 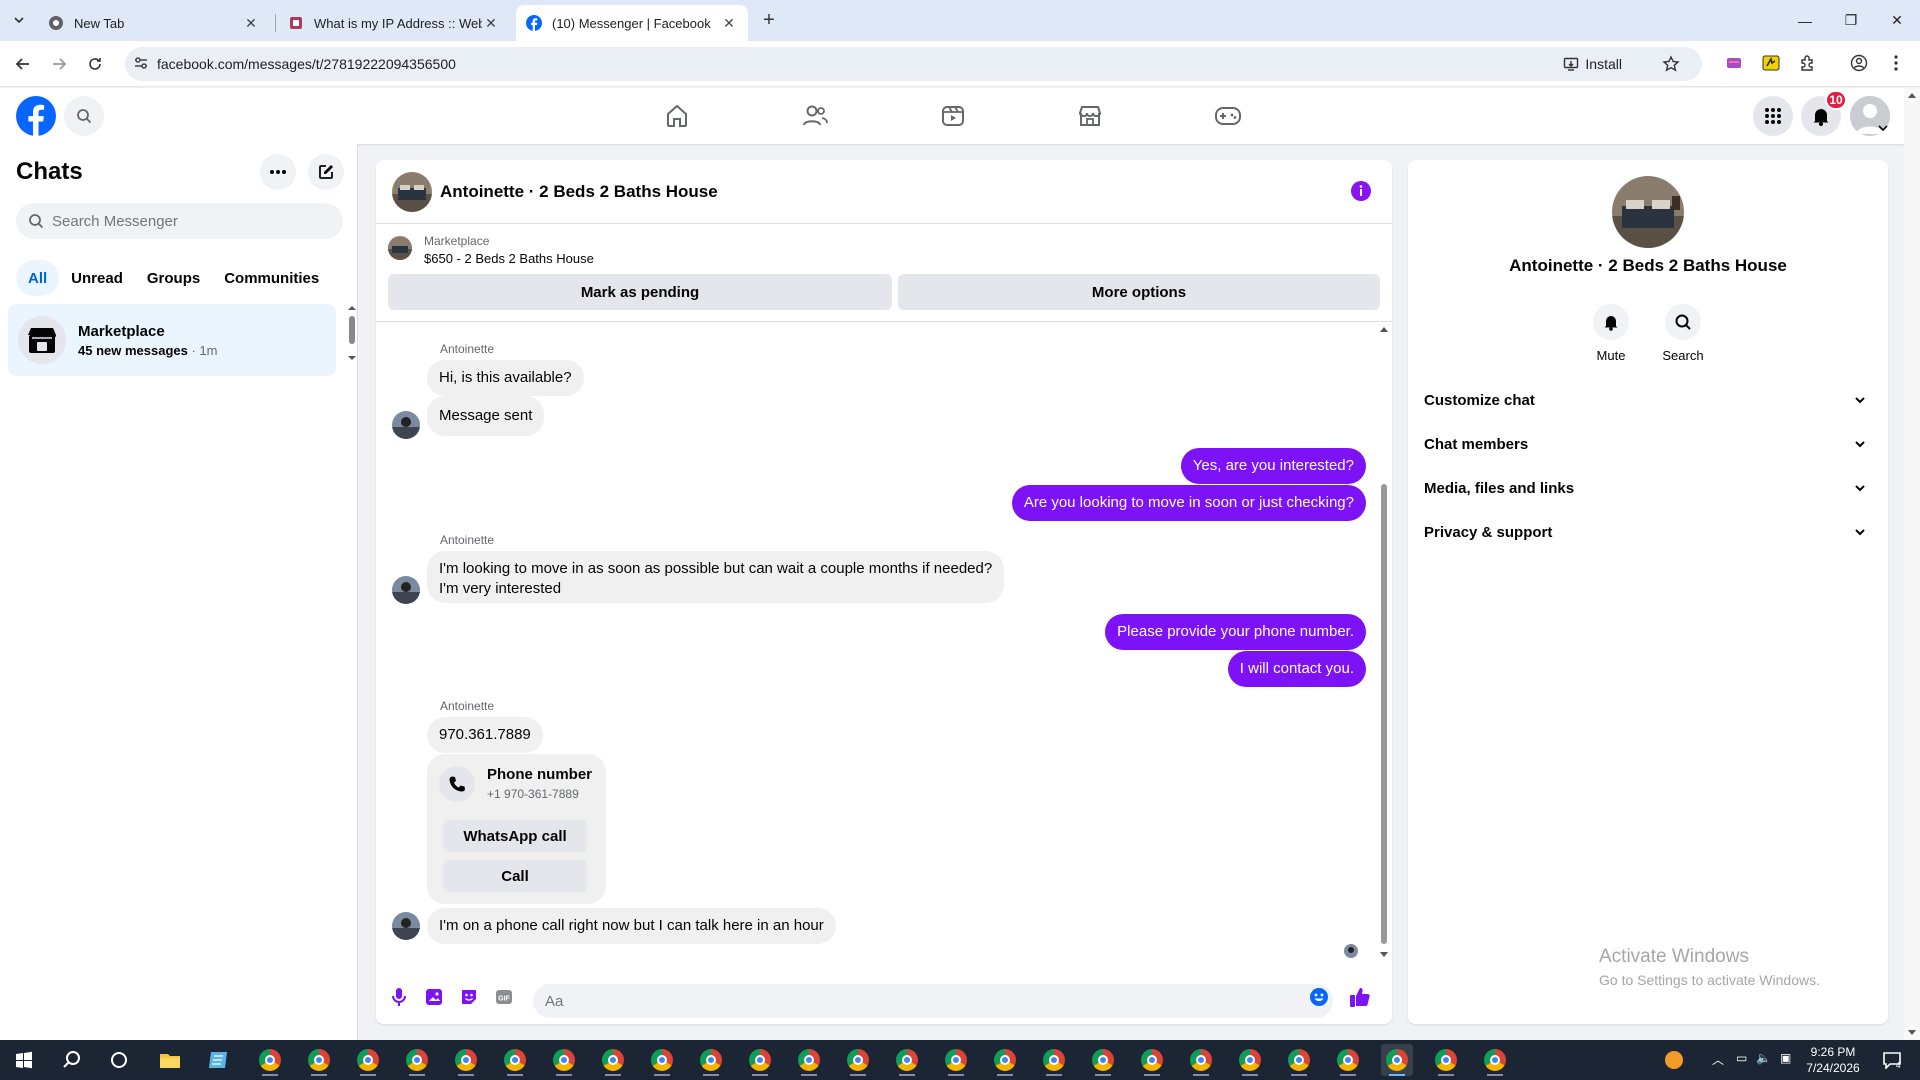 I want to click on minimize-button: —, so click(x=1805, y=20).